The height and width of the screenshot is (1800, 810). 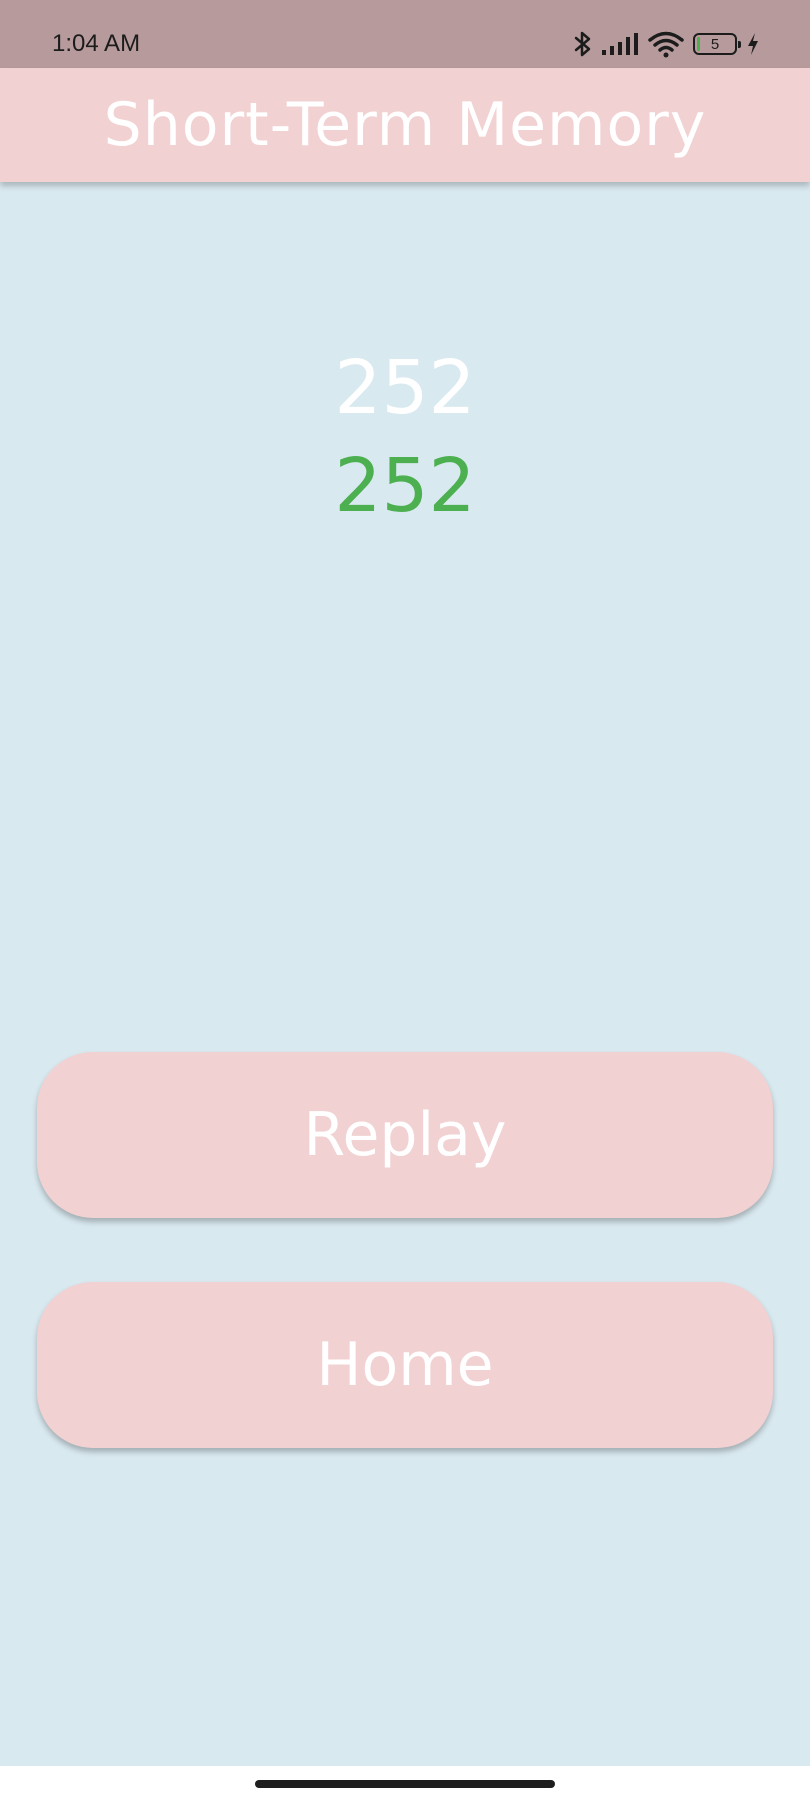 I want to click on status-bar: 1:04 AM 5, so click(x=405, y=34).